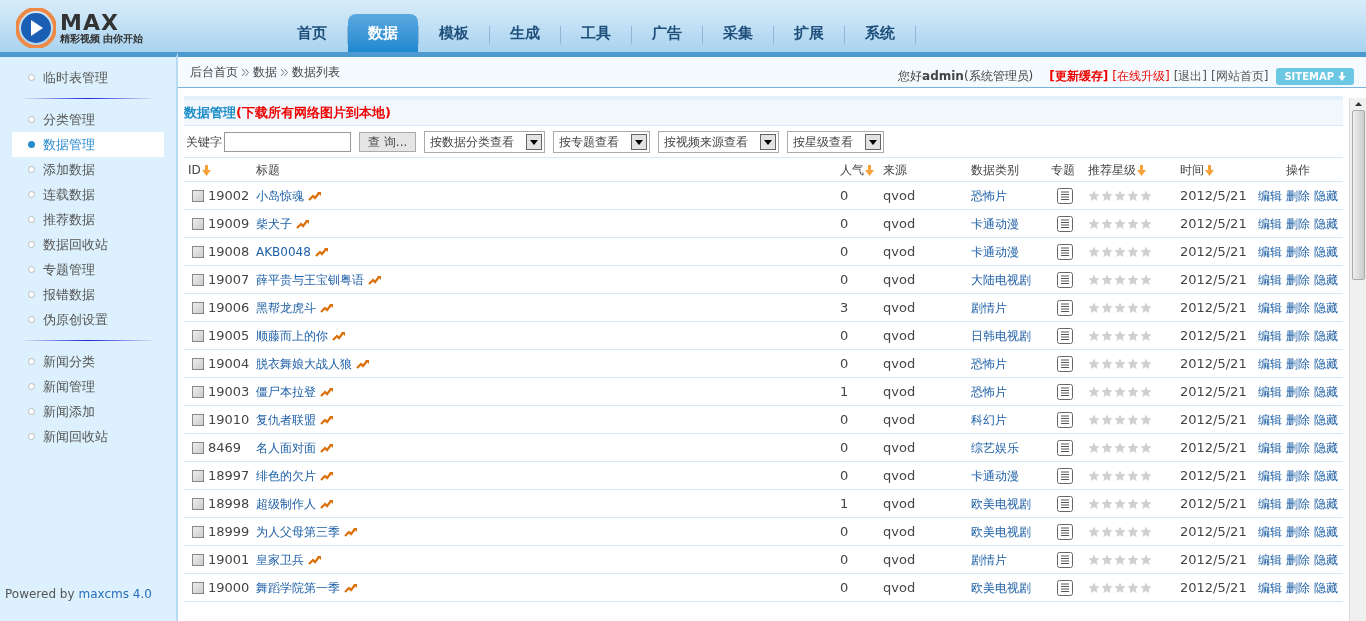 Image resolution: width=1366 pixels, height=621 pixels. What do you see at coordinates (989, 363) in the screenshot?
I see `category-link: 恐怖片` at bounding box center [989, 363].